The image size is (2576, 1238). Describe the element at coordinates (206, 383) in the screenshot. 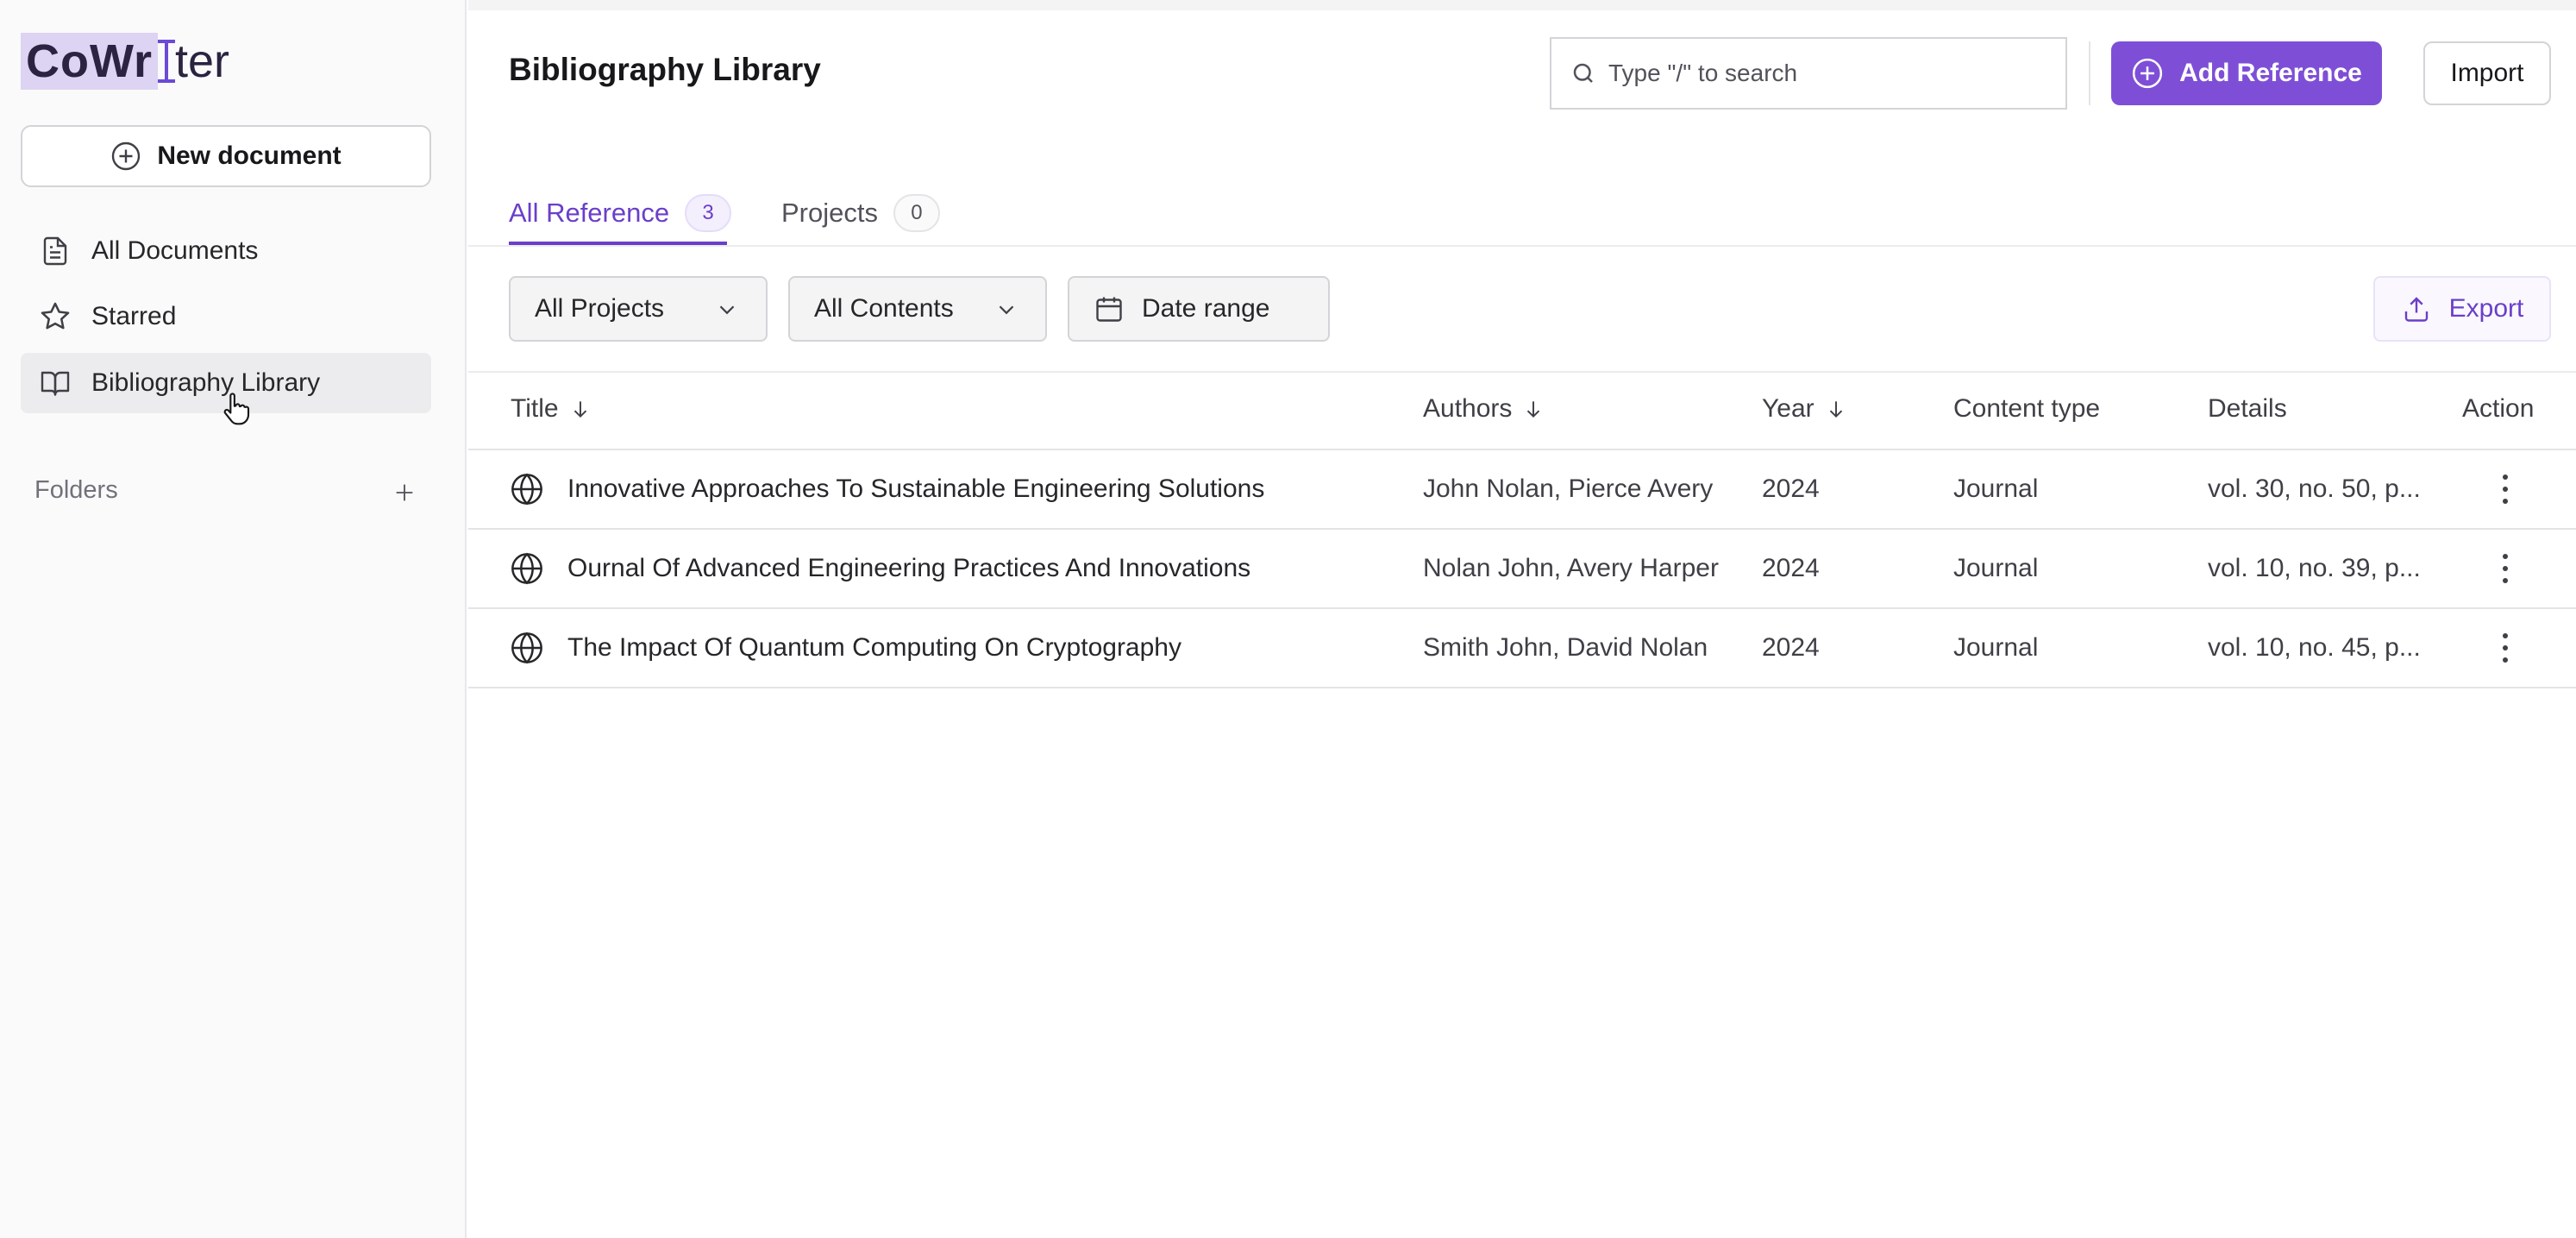

I see `sidebar-item-label: Bibliography Library` at that location.